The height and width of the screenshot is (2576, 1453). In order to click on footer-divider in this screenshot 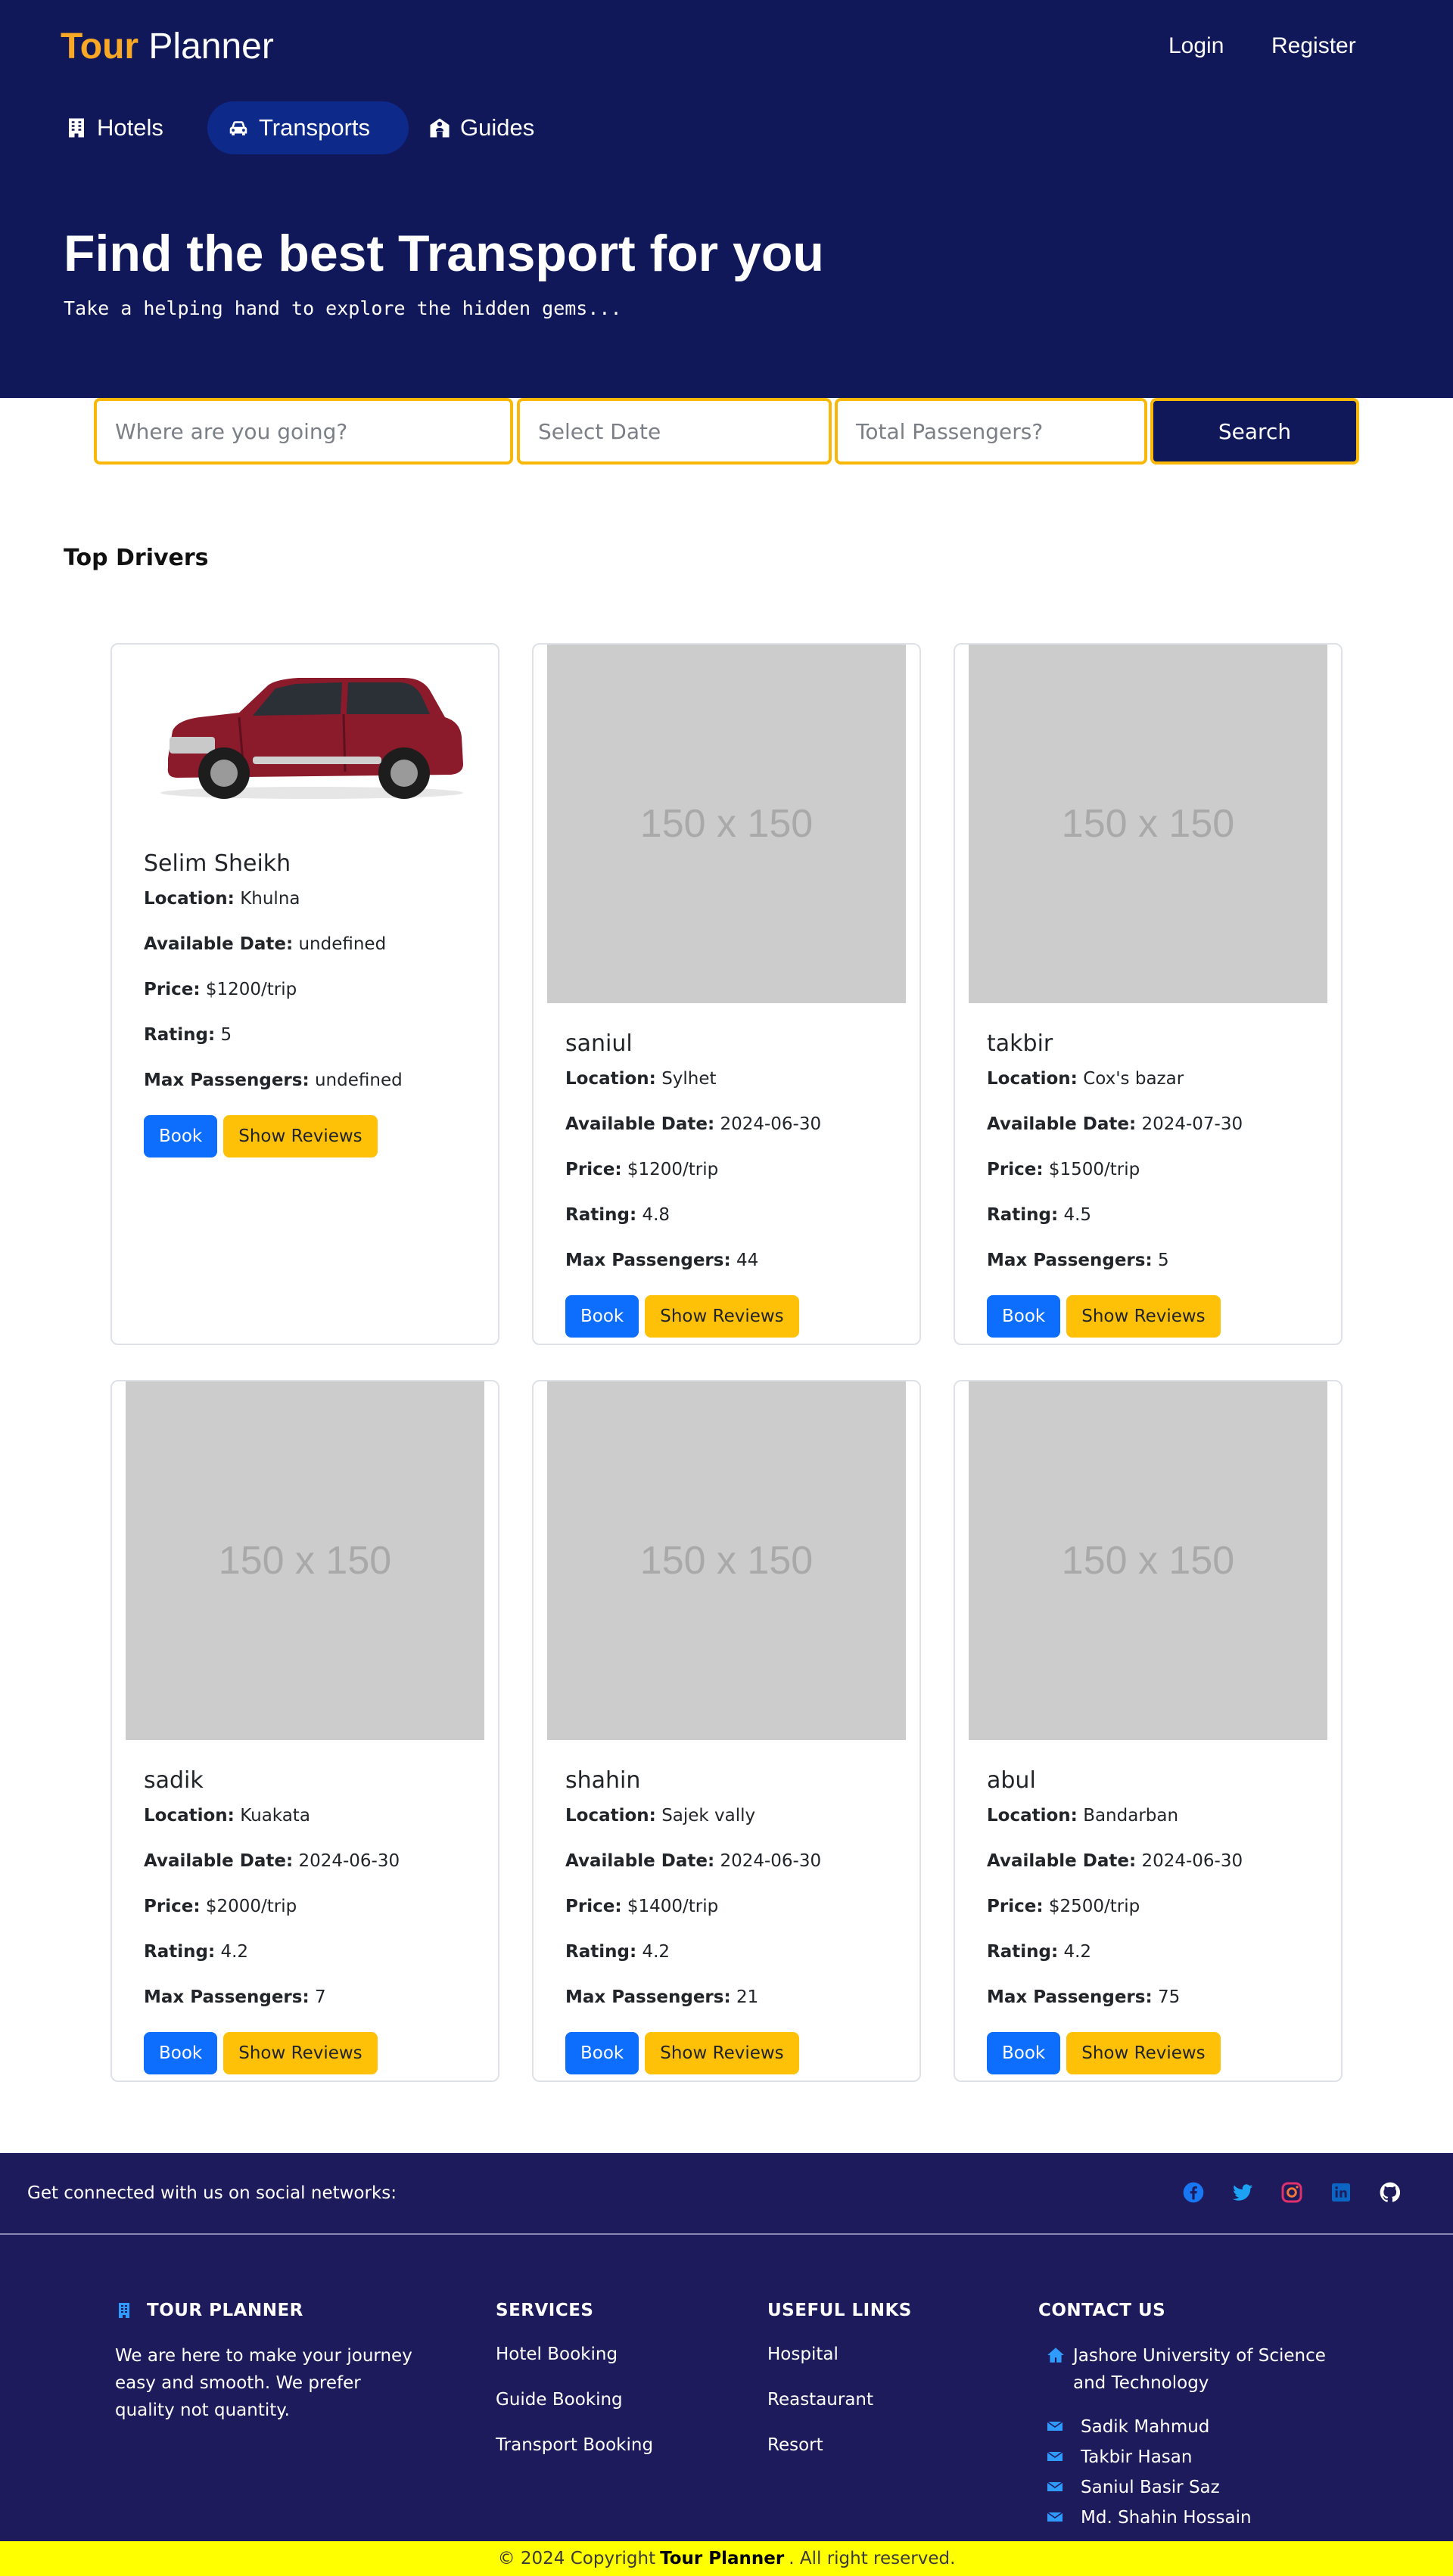, I will do `click(726, 2234)`.